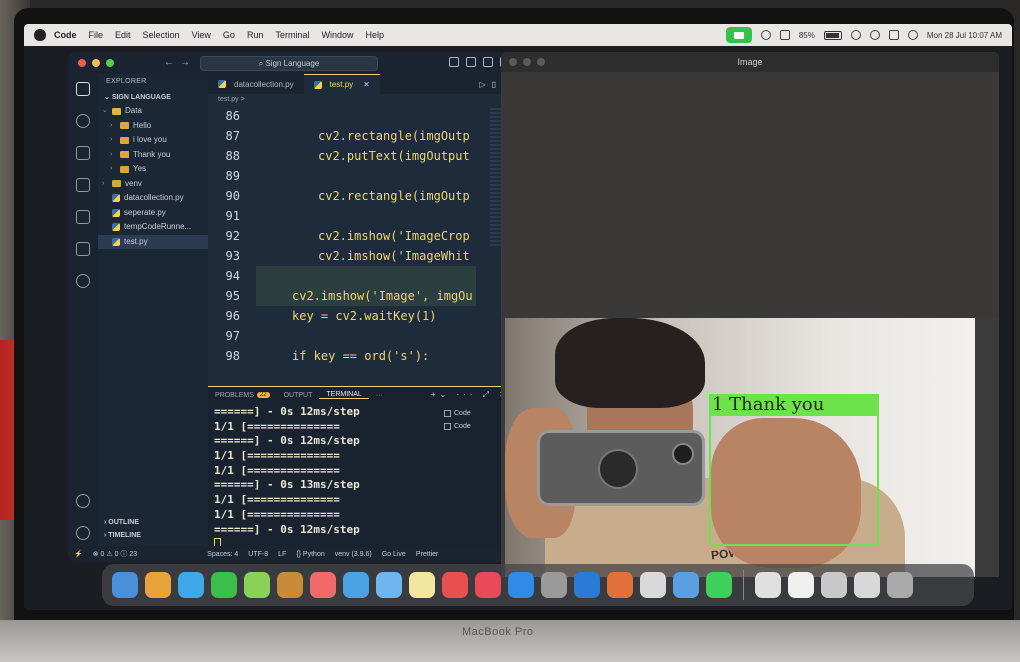 The width and height of the screenshot is (1020, 662). Describe the element at coordinates (161, 35) in the screenshot. I see `menu-selection: Selection` at that location.